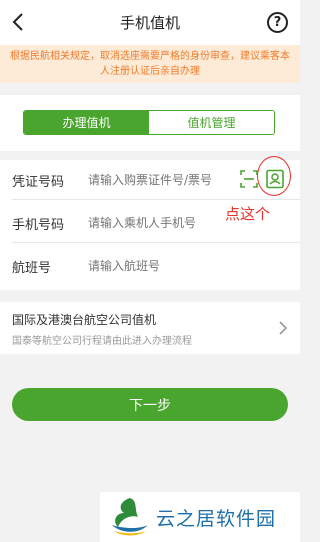  I want to click on phone-label: 手机号码, so click(38, 225).